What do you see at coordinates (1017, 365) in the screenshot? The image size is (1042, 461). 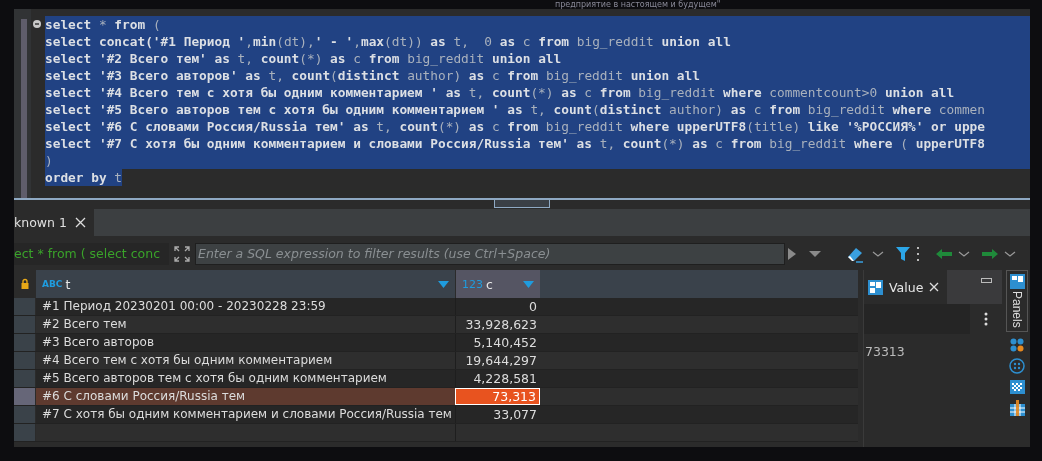 I see `dots-circle-icon` at bounding box center [1017, 365].